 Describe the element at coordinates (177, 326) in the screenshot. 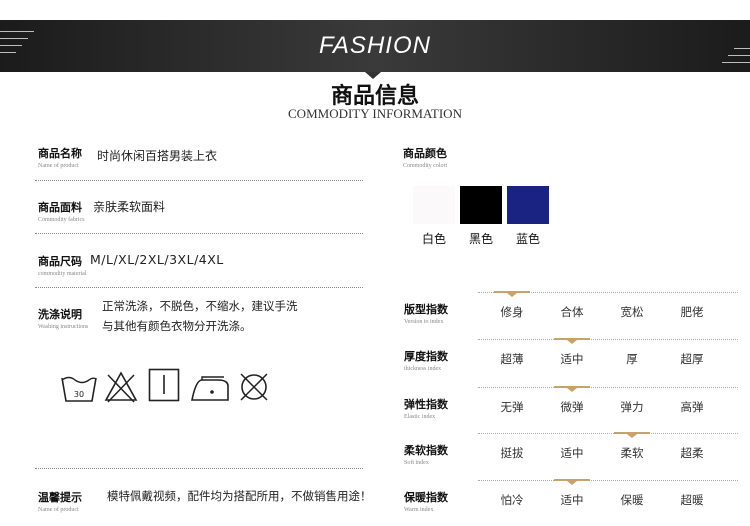

I see `wash-line-2: 与其他有颜色衣物分开洗涤。` at that location.